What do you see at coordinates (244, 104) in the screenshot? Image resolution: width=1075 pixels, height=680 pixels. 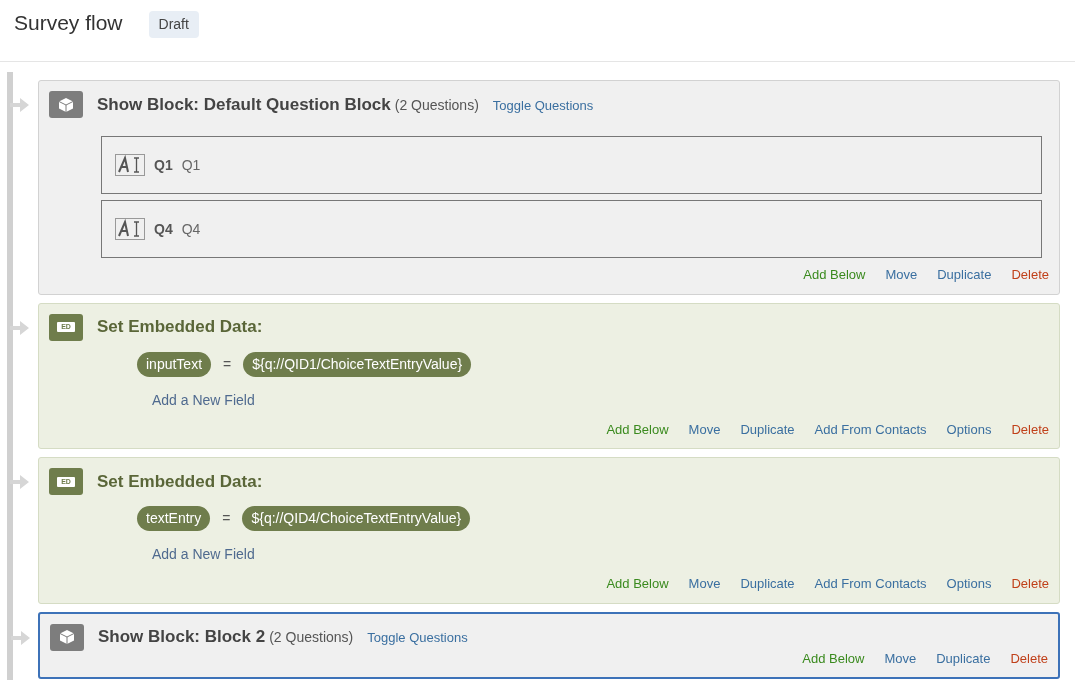 I see `block-title: Show Block: Default Question Block` at bounding box center [244, 104].